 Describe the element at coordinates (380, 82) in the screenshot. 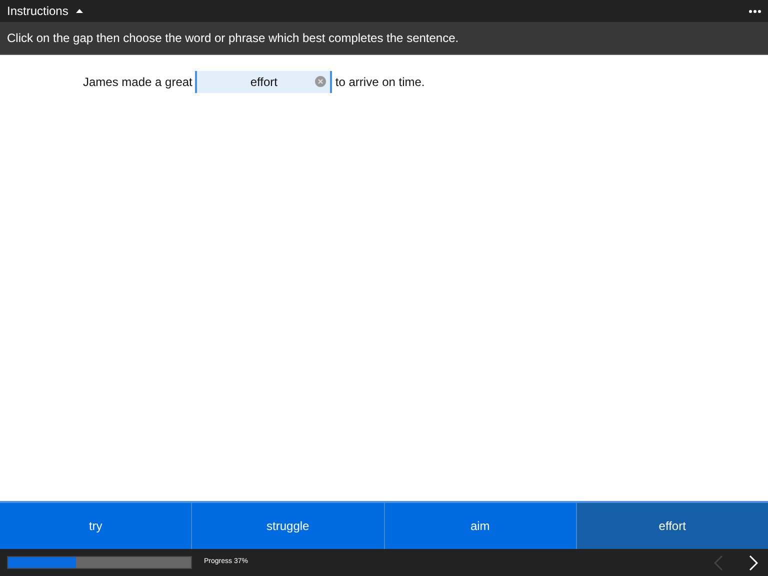

I see `sentence-text: to arrive on time.` at that location.